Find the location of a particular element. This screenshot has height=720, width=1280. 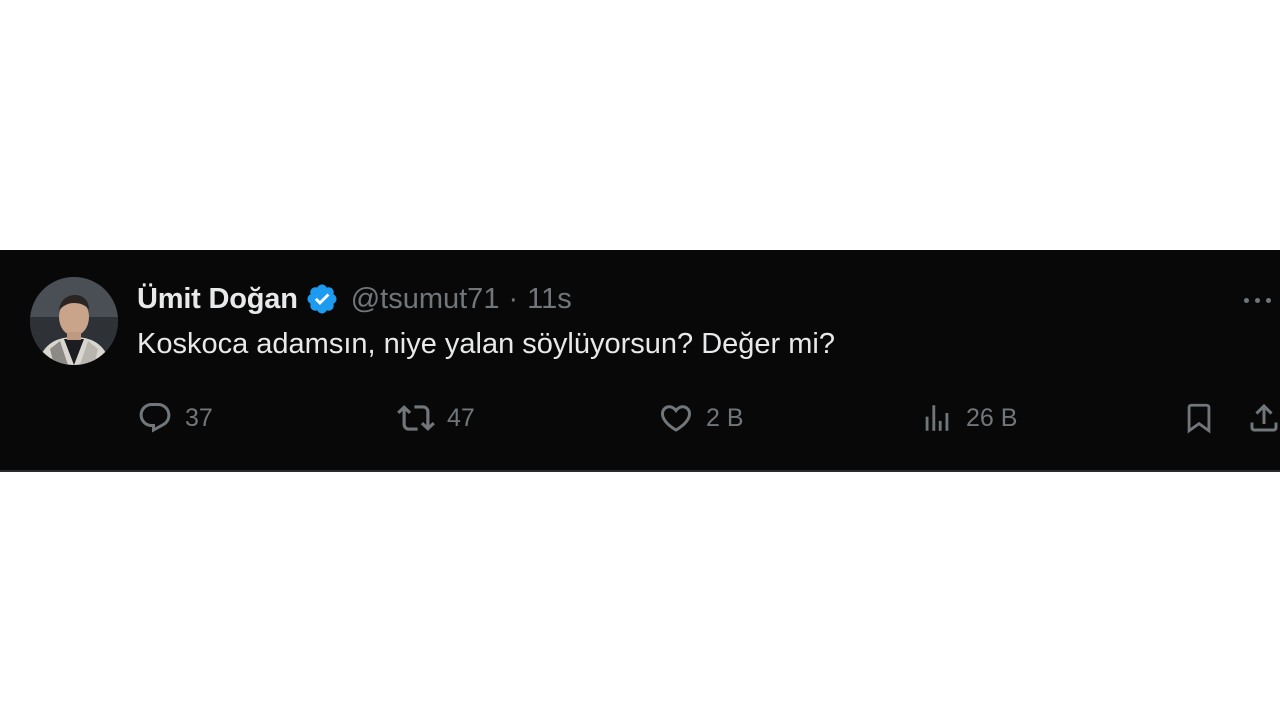

reply-count: 37 is located at coordinates (199, 417).